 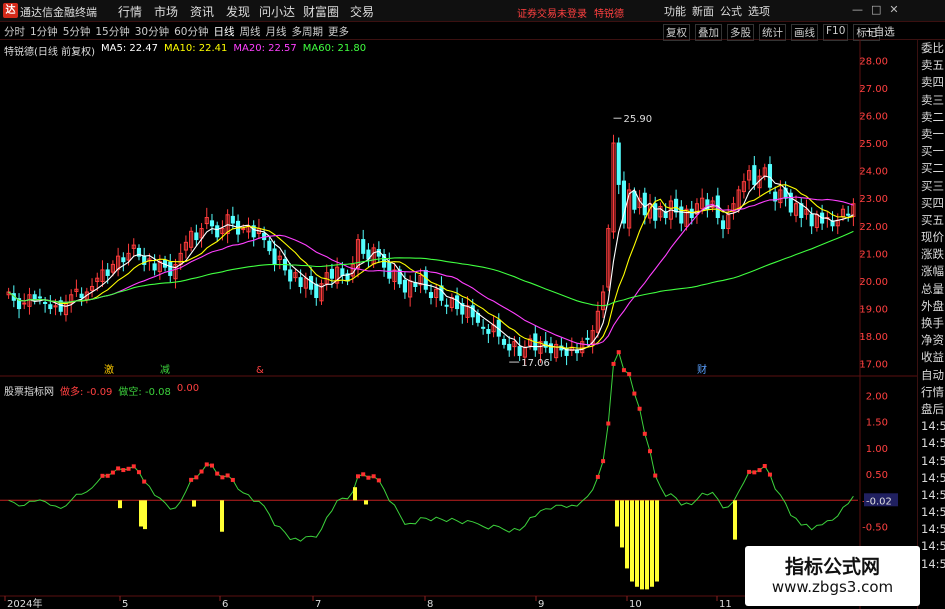 I want to click on price-tick-label: 22.00, so click(x=873, y=227).